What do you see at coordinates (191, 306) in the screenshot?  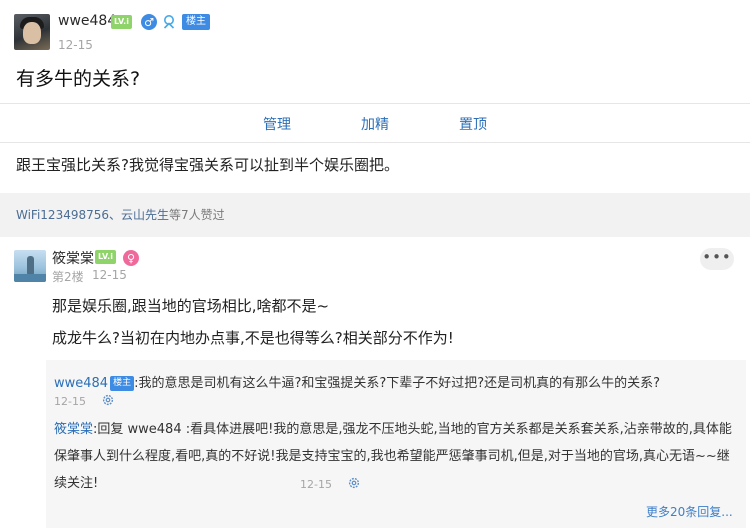 I see `floor-text-line: 那是娱乐圈,跟当地的官场相比,啥都不是~` at bounding box center [191, 306].